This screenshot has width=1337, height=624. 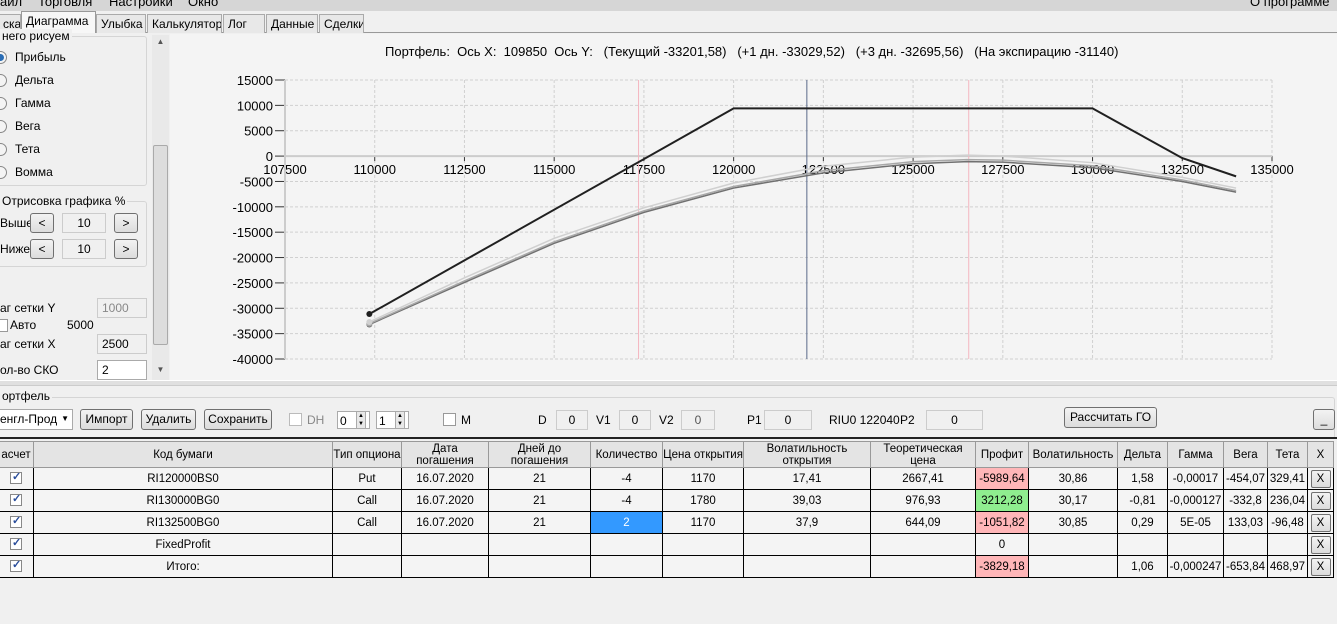 I want to click on table-cell: RI120000BS0, so click(x=183, y=478).